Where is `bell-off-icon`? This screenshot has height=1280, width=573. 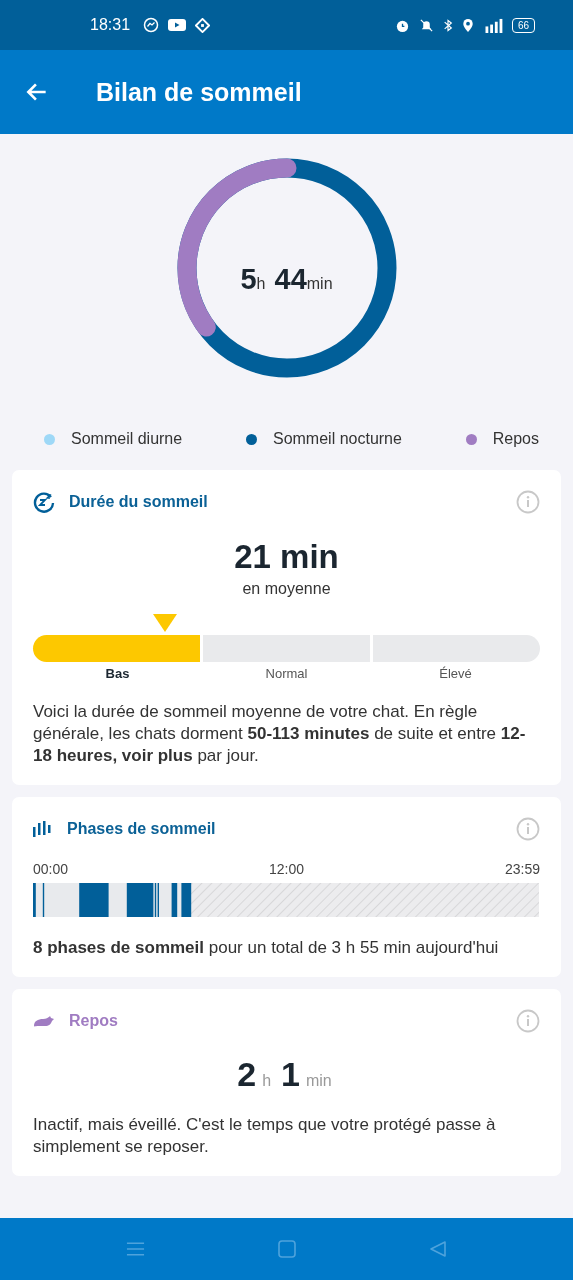 bell-off-icon is located at coordinates (426, 25).